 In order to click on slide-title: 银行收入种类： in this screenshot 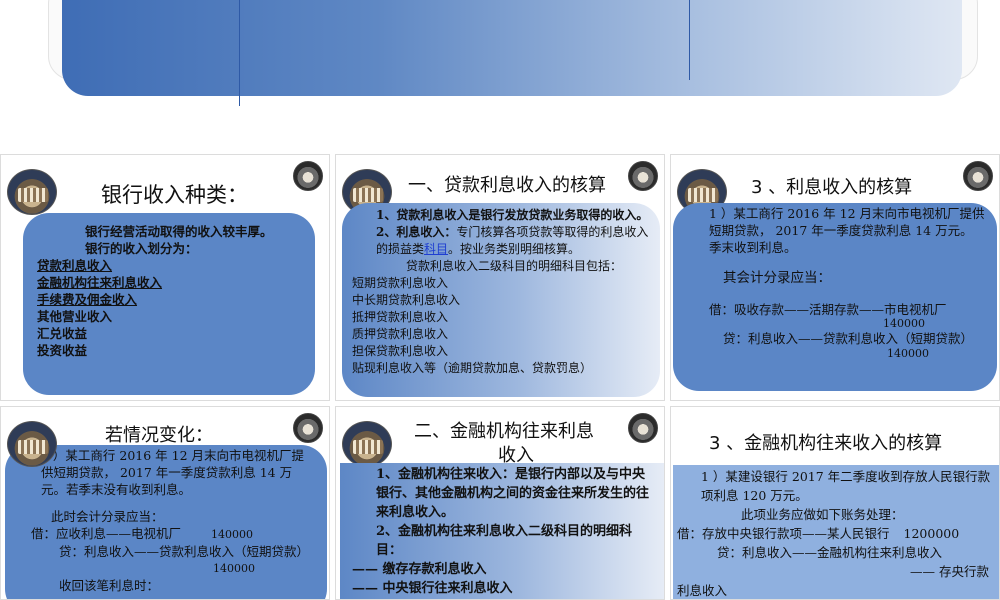, I will do `click(174, 195)`.